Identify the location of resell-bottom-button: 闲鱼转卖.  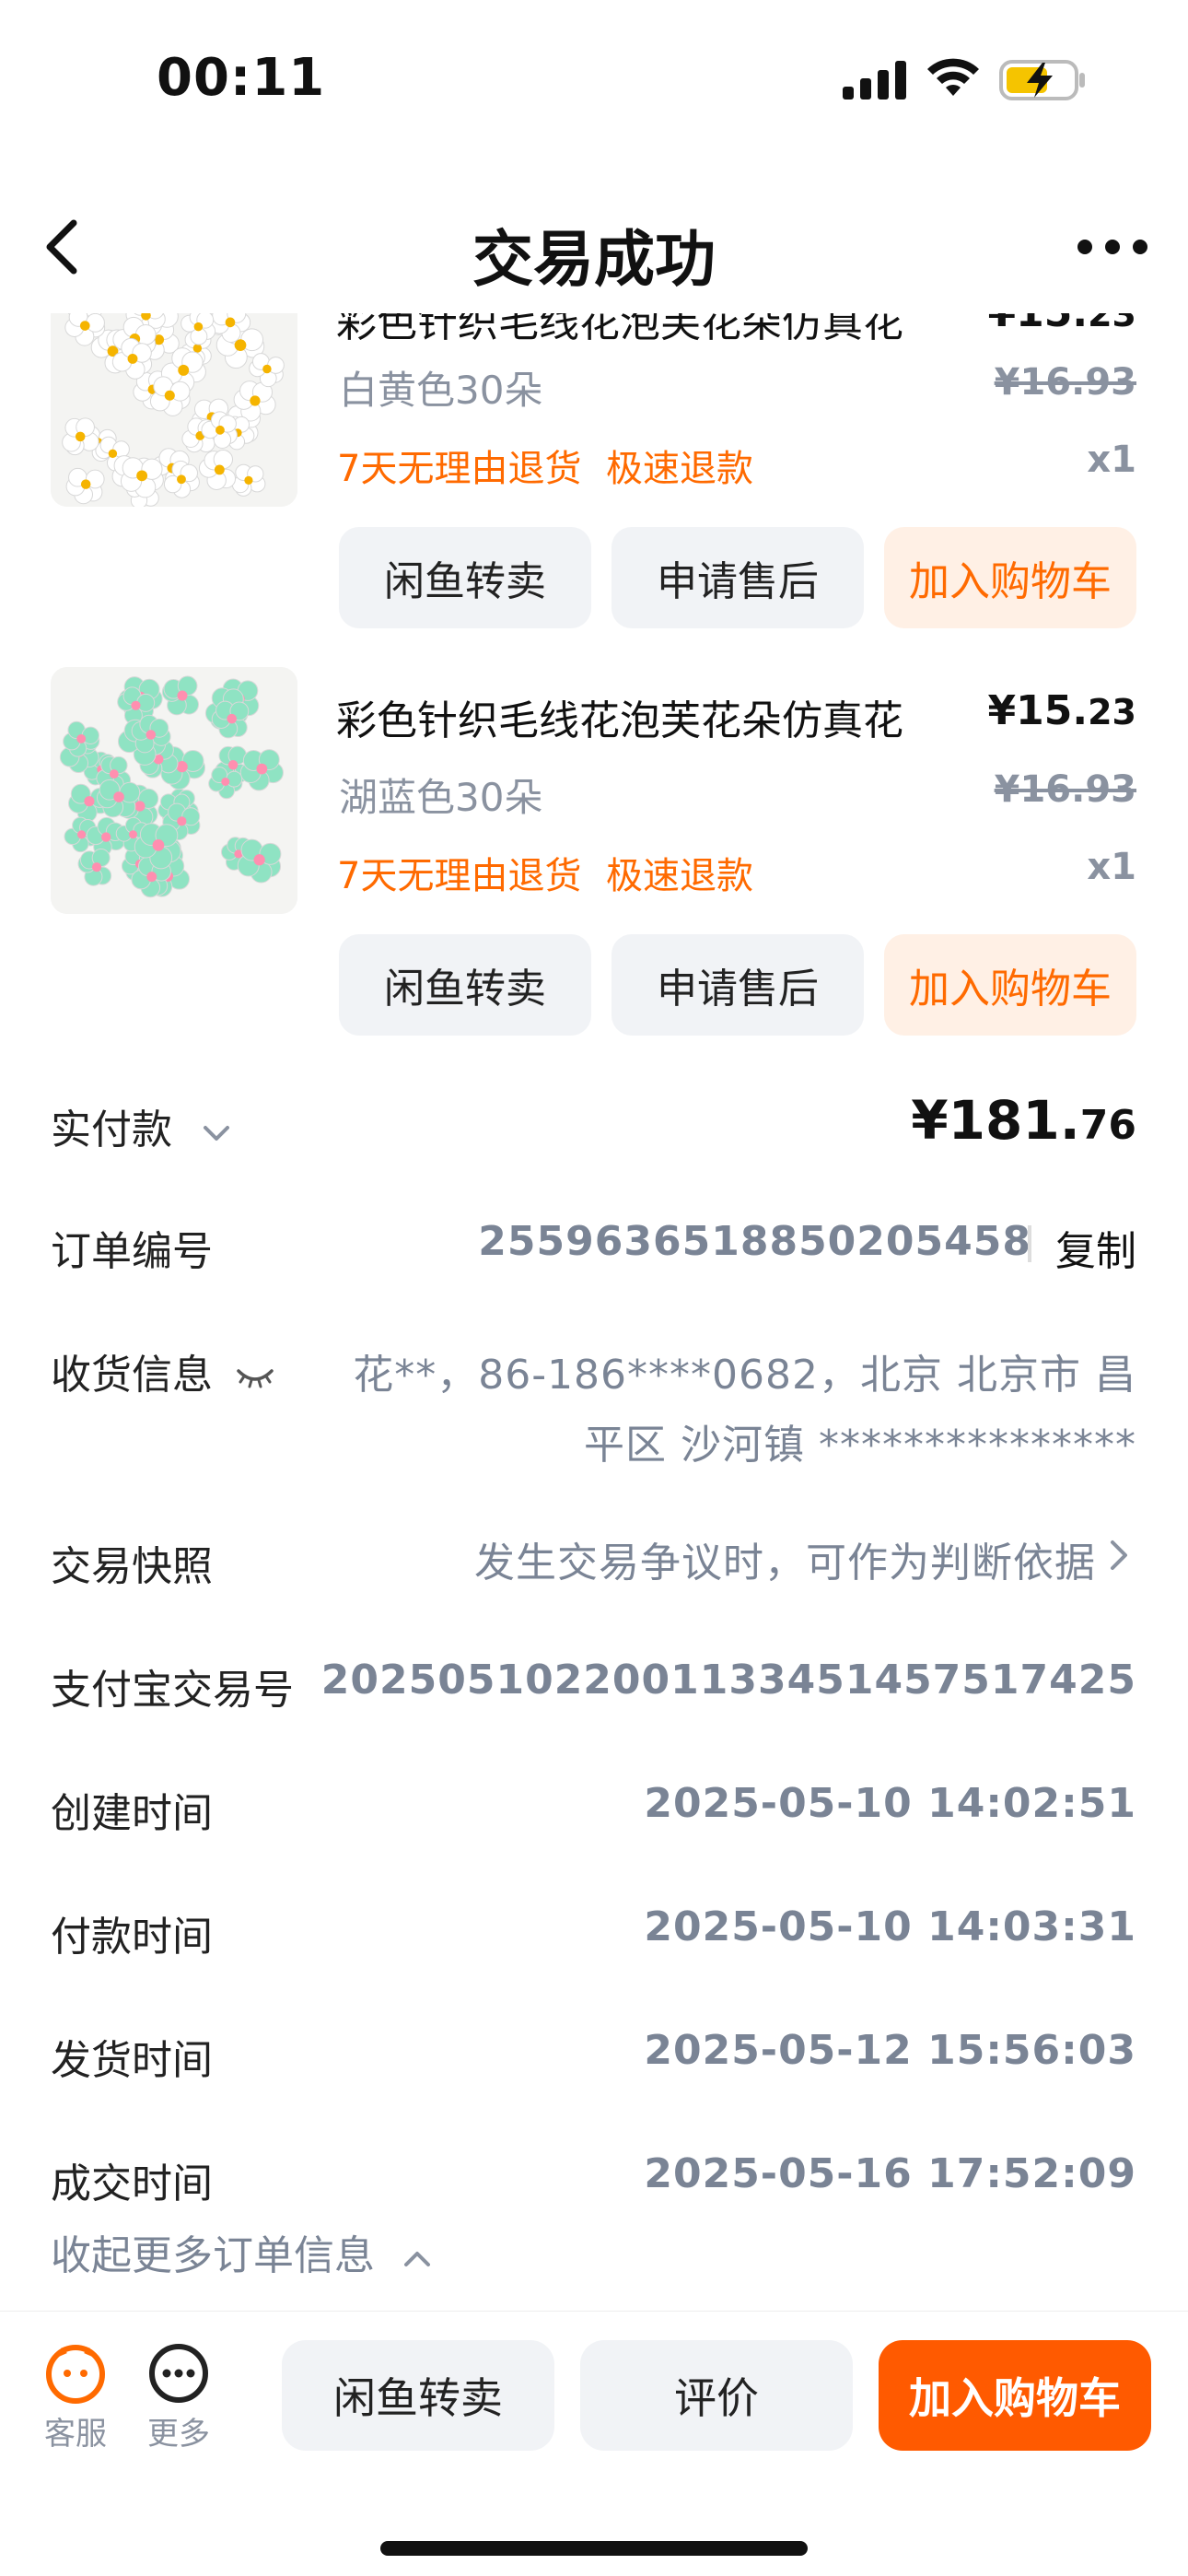
(418, 2395).